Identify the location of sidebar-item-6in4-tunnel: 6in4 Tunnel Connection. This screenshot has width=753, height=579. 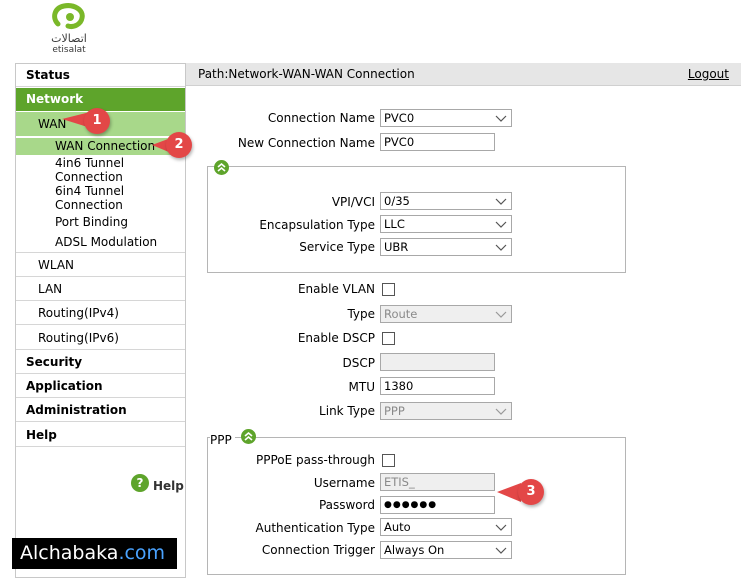
(89, 198).